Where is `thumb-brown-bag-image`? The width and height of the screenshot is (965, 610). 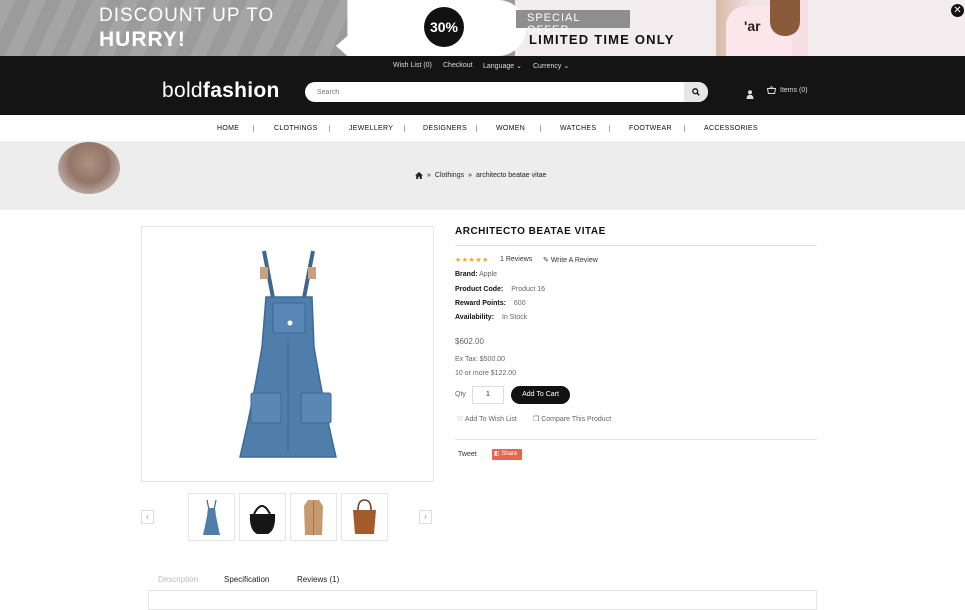
thumb-brown-bag-image is located at coordinates (364, 516).